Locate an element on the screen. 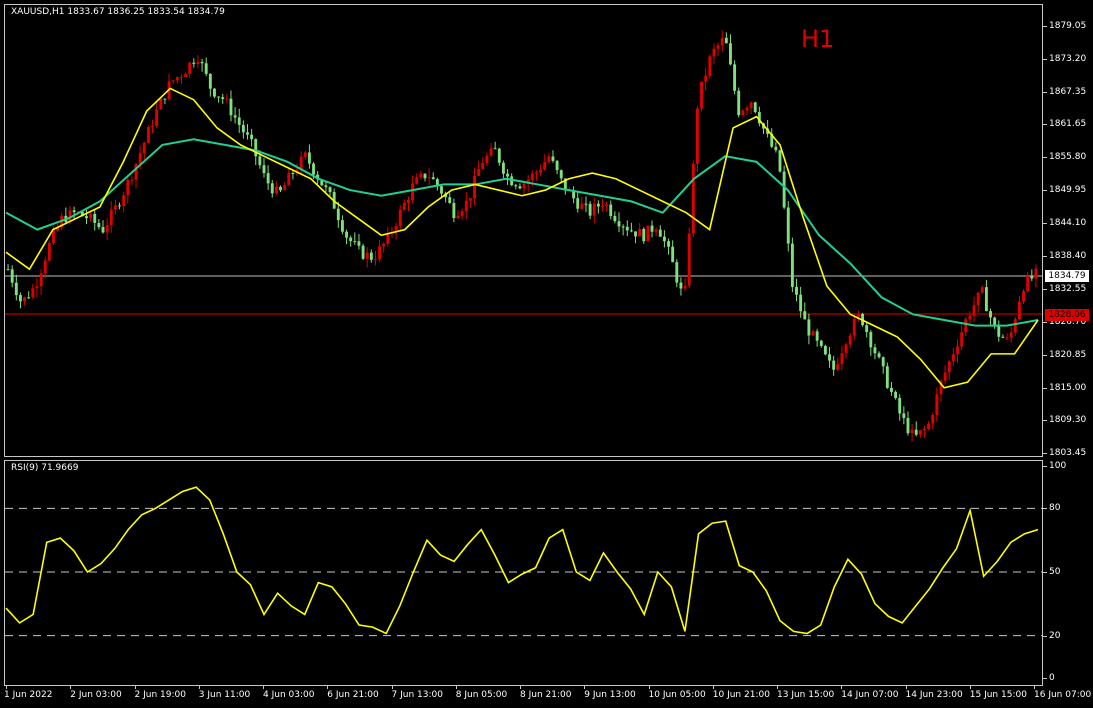 The height and width of the screenshot is (708, 1093). time-tick-label: 10 Jun 05:00 is located at coordinates (677, 695).